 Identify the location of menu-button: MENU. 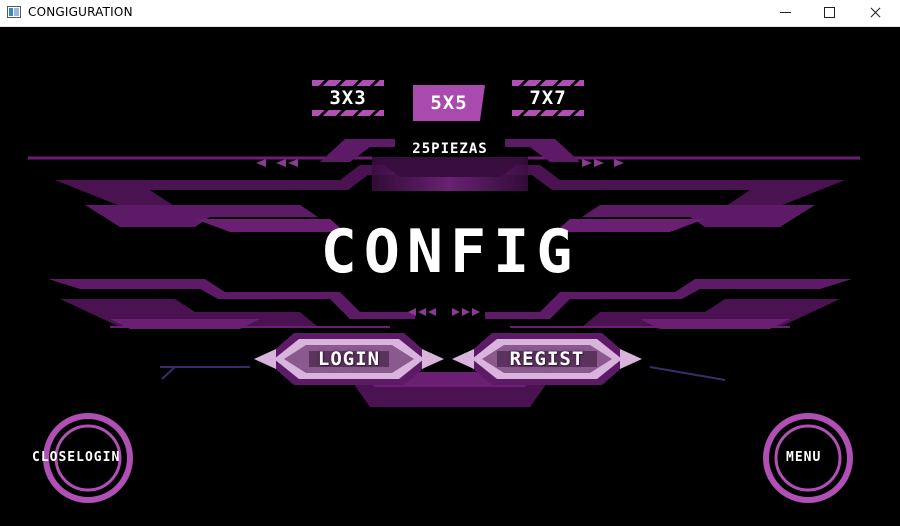
(808, 458).